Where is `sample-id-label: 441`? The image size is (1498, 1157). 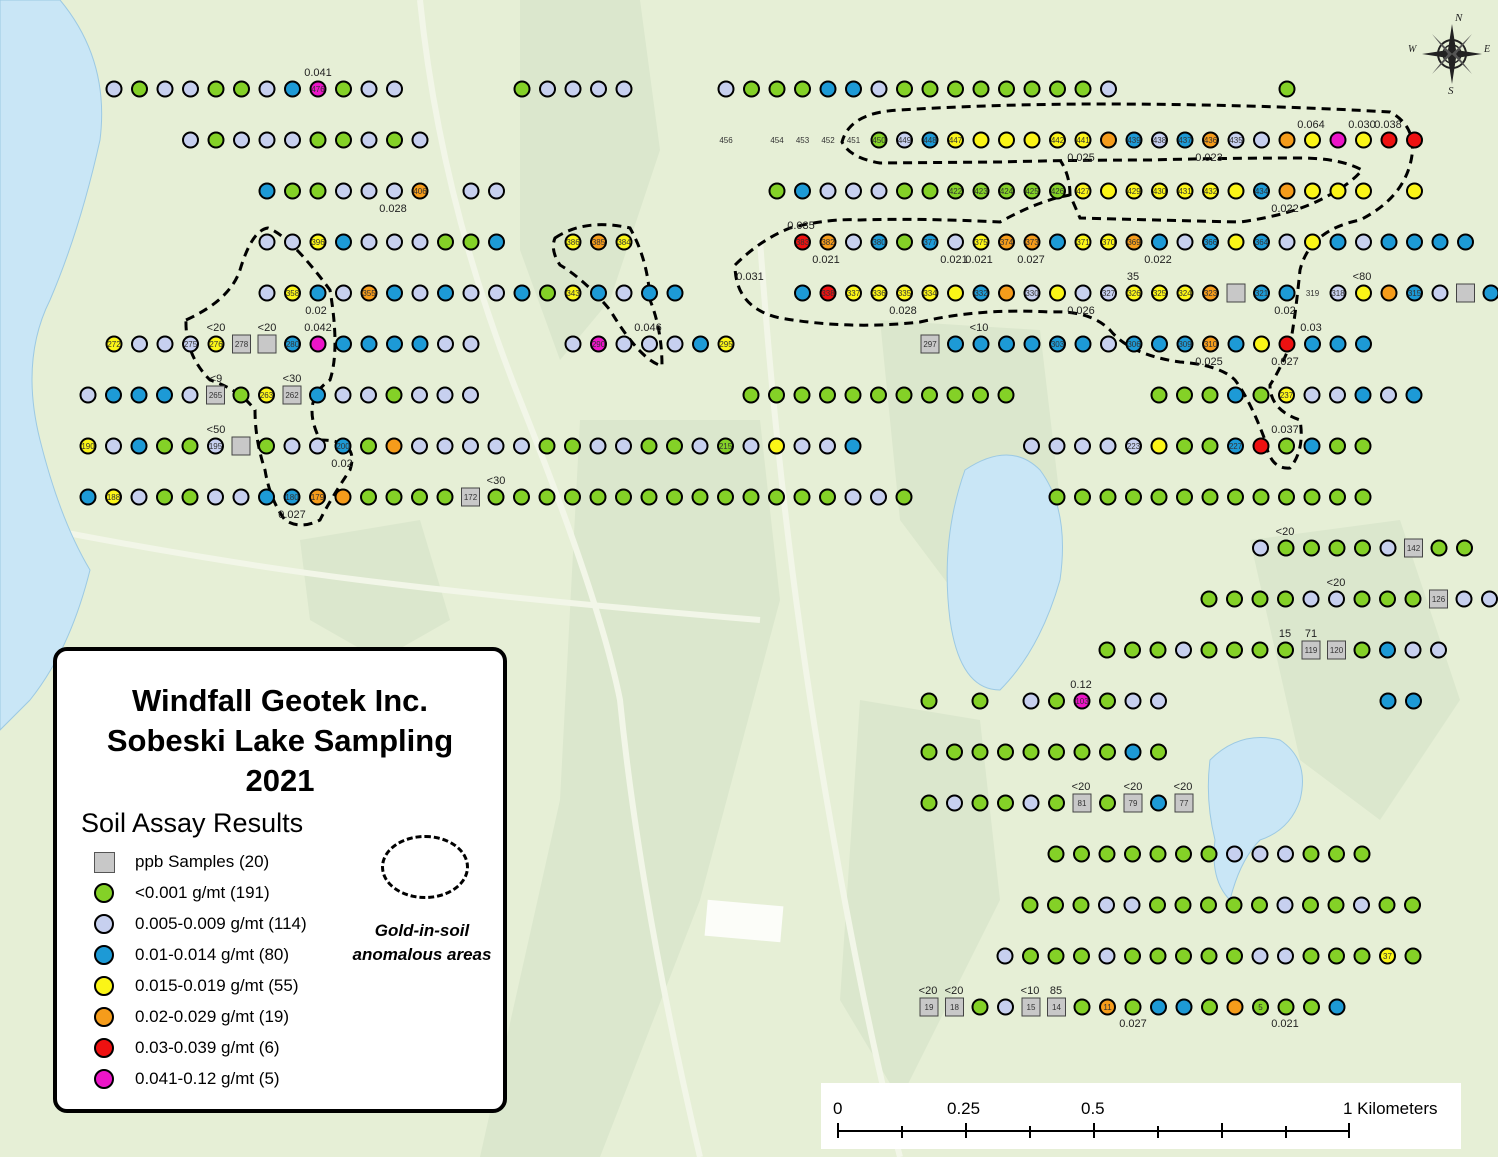 sample-id-label: 441 is located at coordinates (1083, 140).